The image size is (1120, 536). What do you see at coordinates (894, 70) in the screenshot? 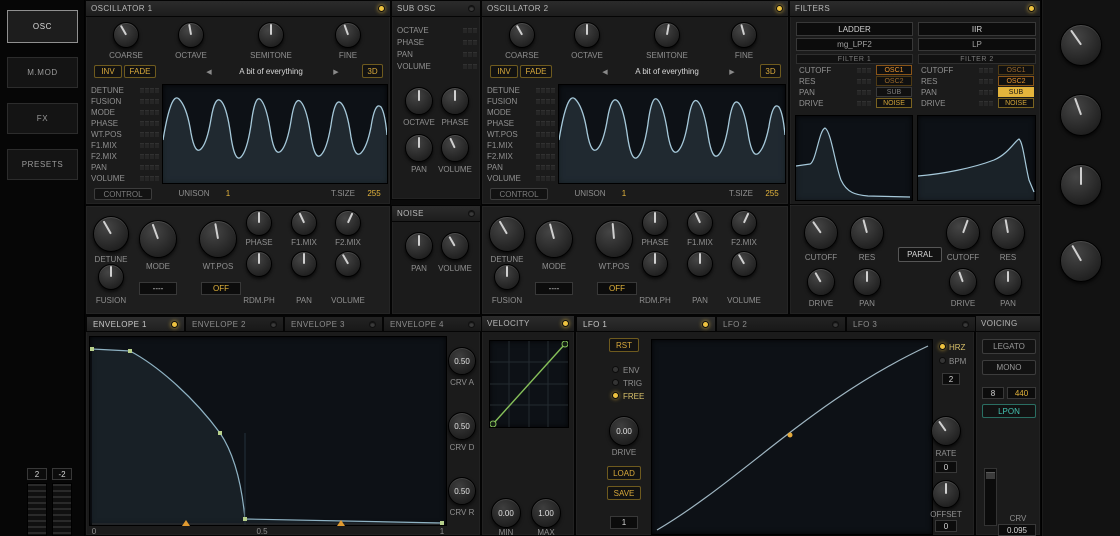
I see `filter1-route-osc1: OSC1` at bounding box center [894, 70].